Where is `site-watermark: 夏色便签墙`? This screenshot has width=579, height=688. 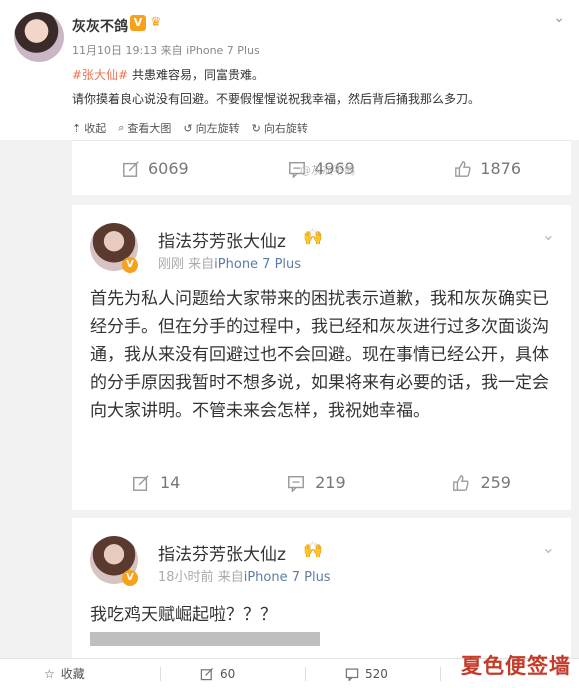
site-watermark: 夏色便签墙 is located at coordinates (516, 666).